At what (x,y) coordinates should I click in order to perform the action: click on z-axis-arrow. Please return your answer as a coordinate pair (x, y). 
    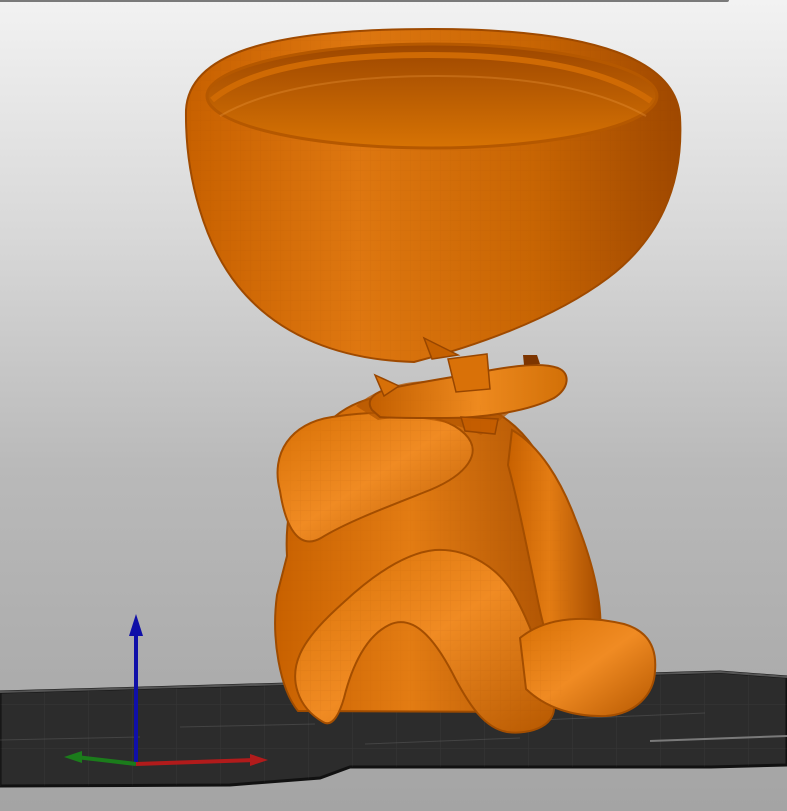
    Looking at the image, I should click on (136, 625).